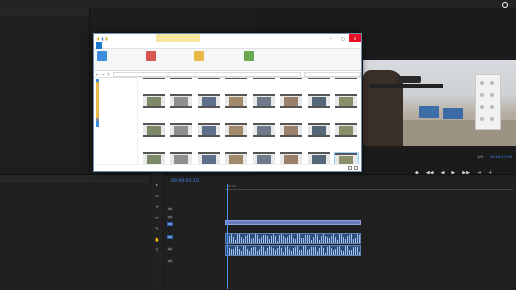  I want to click on forward-arrow-icon: →, so click(102, 74).